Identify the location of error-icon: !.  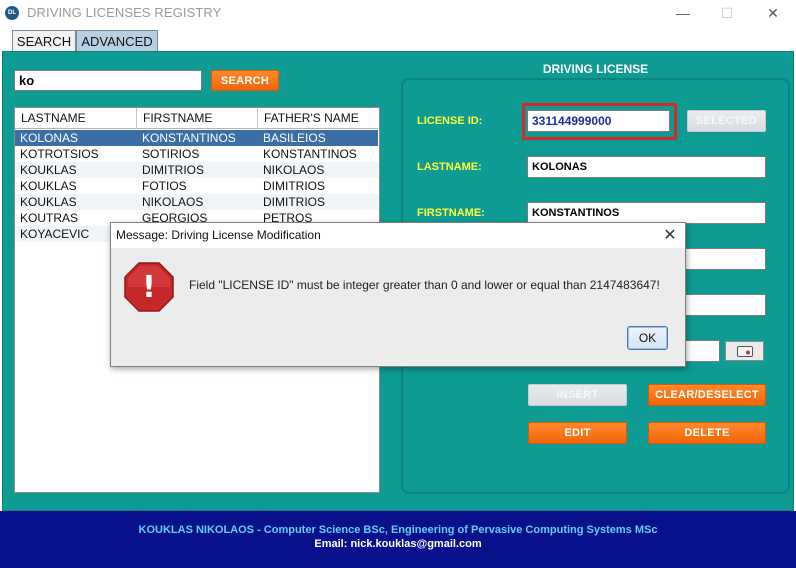
(149, 287).